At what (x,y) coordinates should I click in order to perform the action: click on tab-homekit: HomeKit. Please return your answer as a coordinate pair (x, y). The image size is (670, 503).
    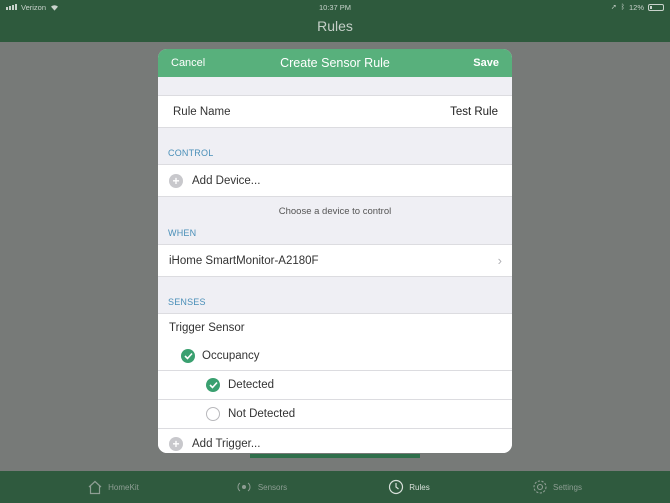
    Looking at the image, I should click on (113, 487).